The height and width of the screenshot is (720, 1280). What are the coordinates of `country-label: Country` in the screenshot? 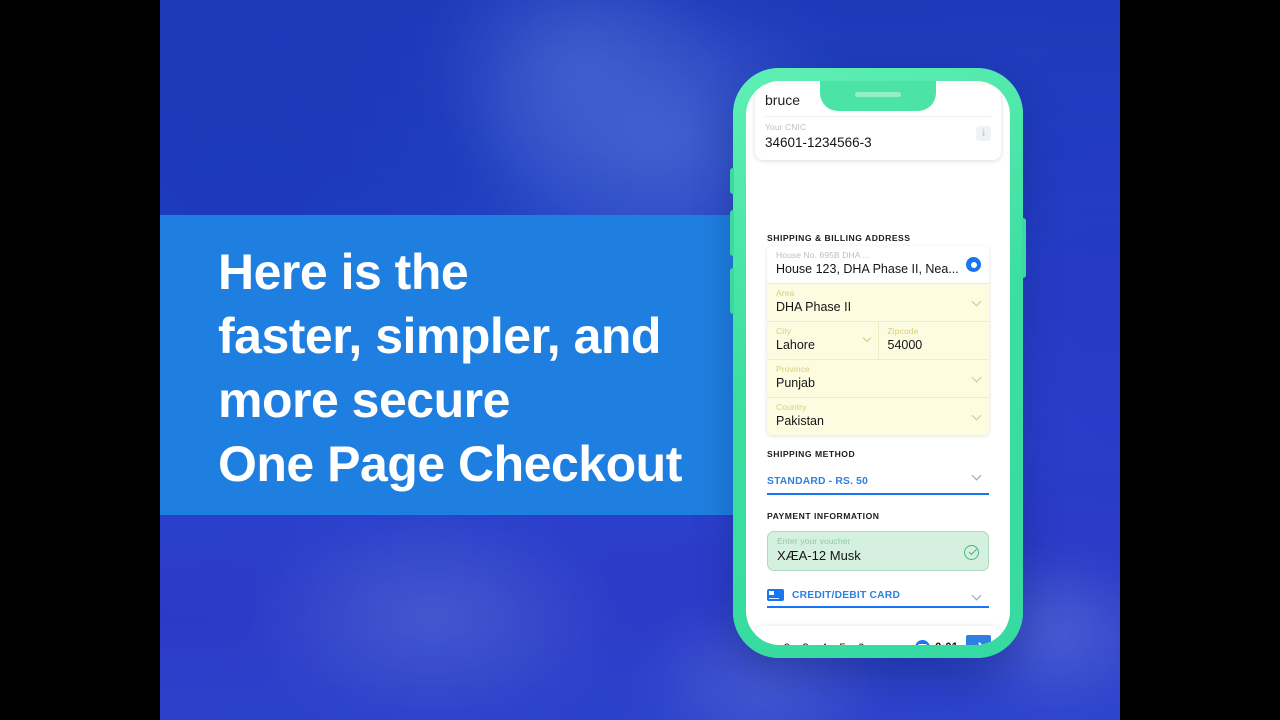 It's located at (791, 407).